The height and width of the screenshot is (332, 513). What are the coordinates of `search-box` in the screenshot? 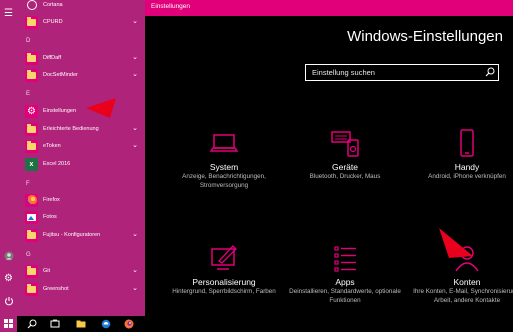 It's located at (402, 72).